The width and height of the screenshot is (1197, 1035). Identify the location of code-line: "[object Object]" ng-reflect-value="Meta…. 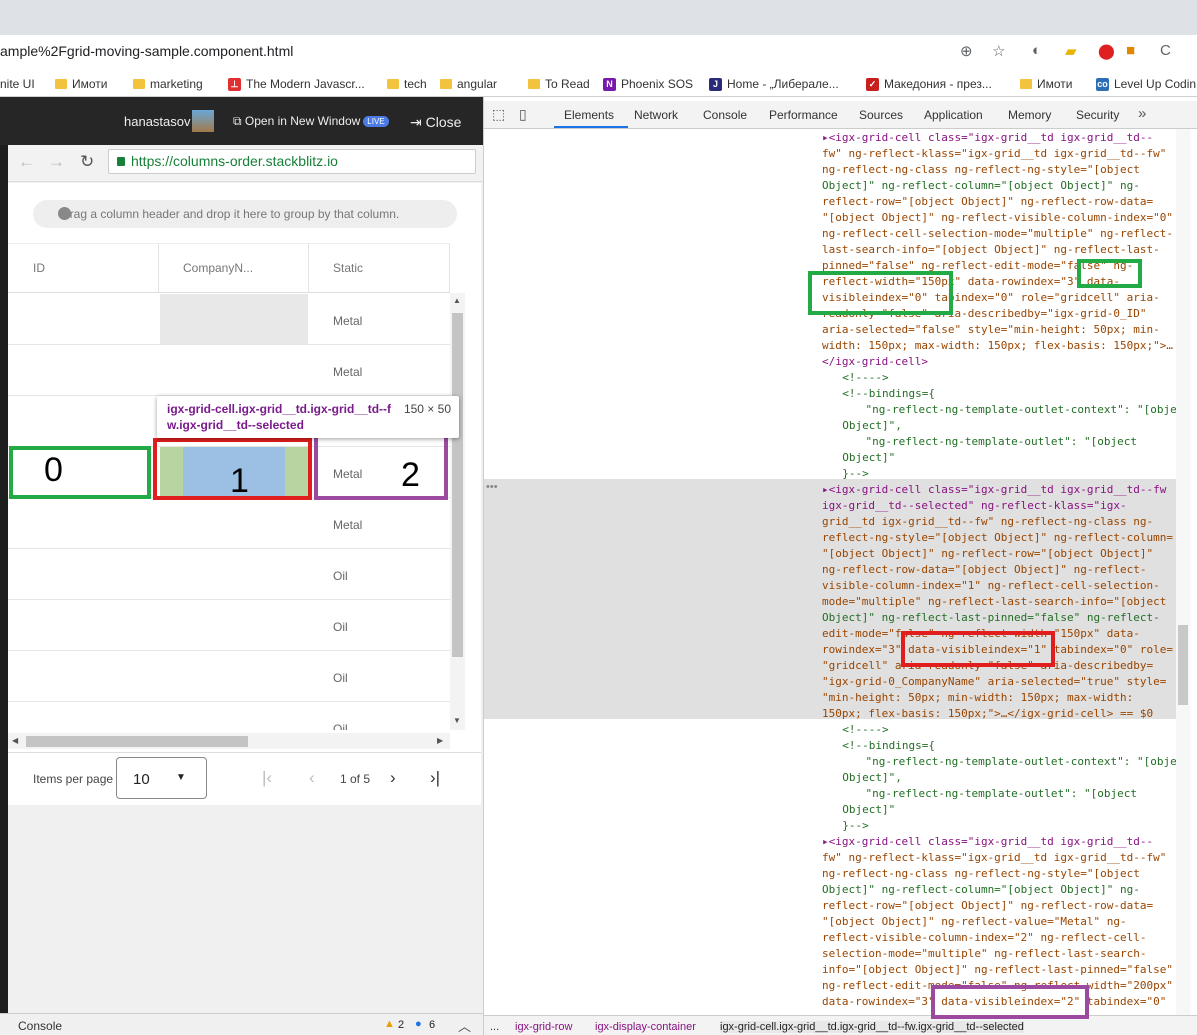
(974, 923).